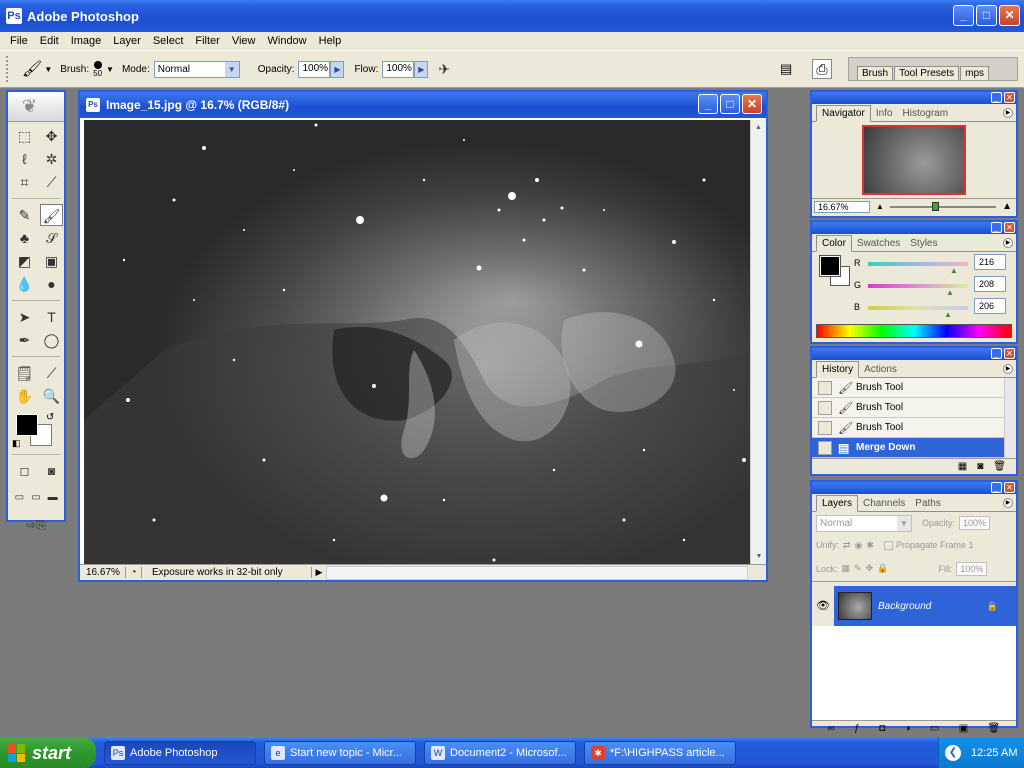  What do you see at coordinates (103, 572) in the screenshot?
I see `zoom-level: 16.67%` at bounding box center [103, 572].